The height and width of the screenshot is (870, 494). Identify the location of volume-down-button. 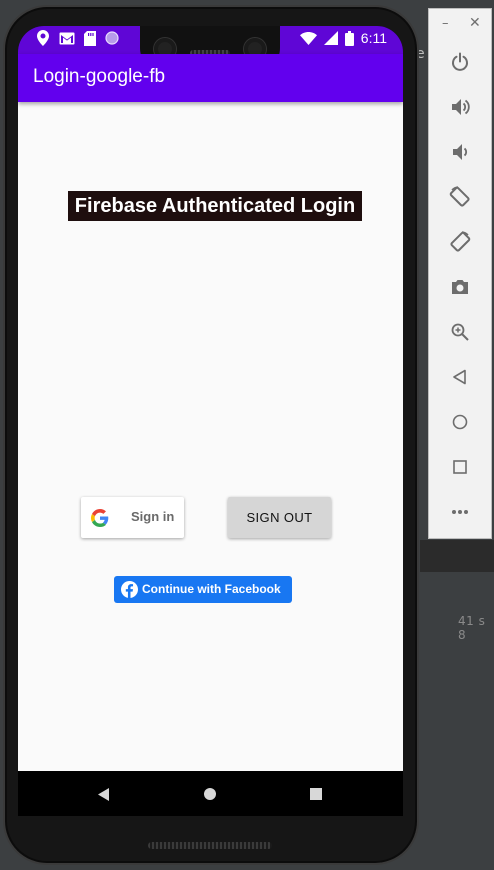
(460, 152).